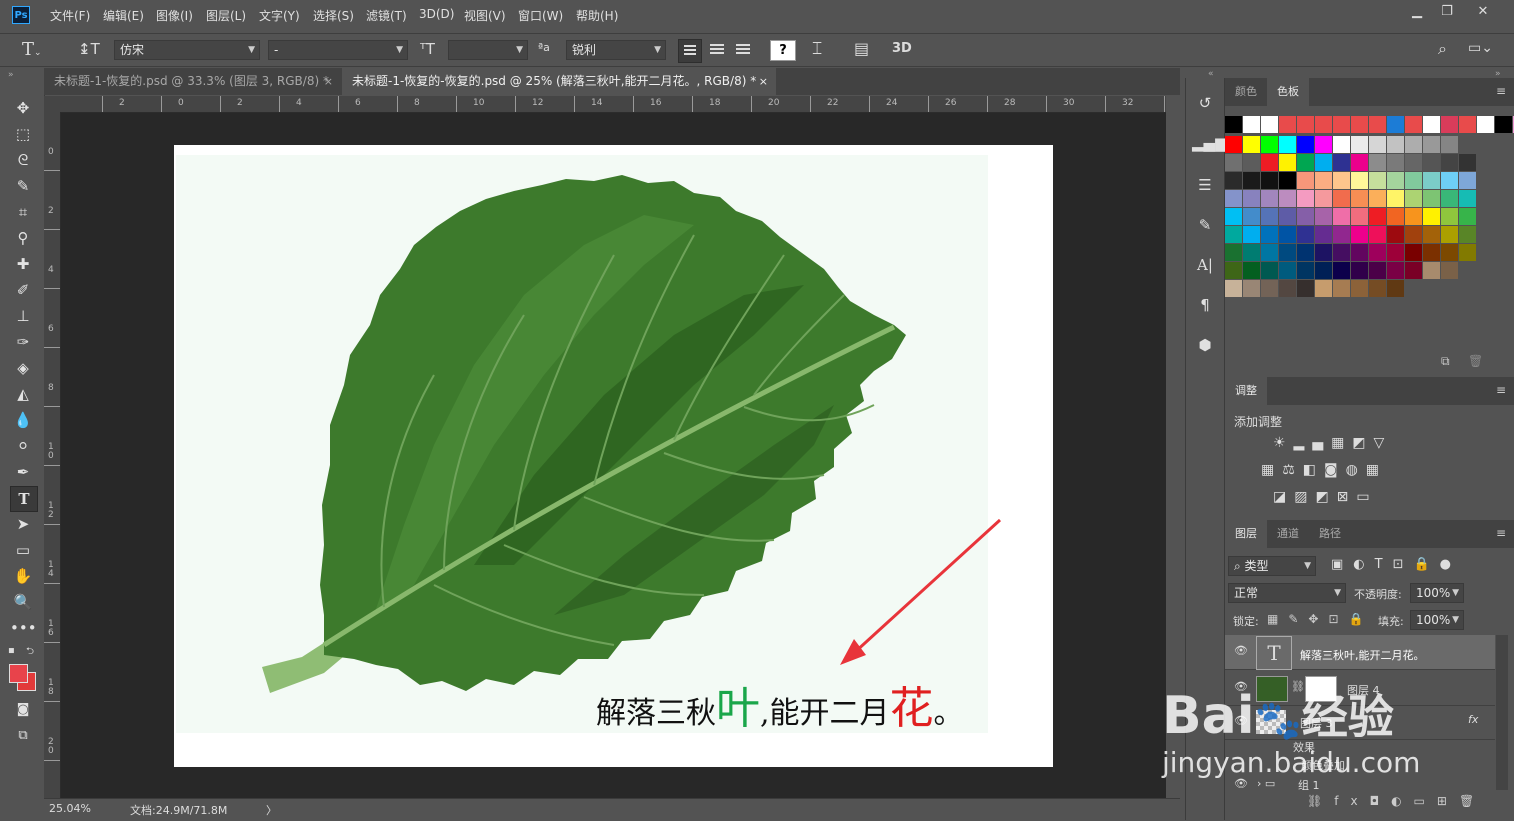 Image resolution: width=1514 pixels, height=821 pixels. What do you see at coordinates (23, 394) in the screenshot?
I see `paint-bucket-tool-icon: ◭` at bounding box center [23, 394].